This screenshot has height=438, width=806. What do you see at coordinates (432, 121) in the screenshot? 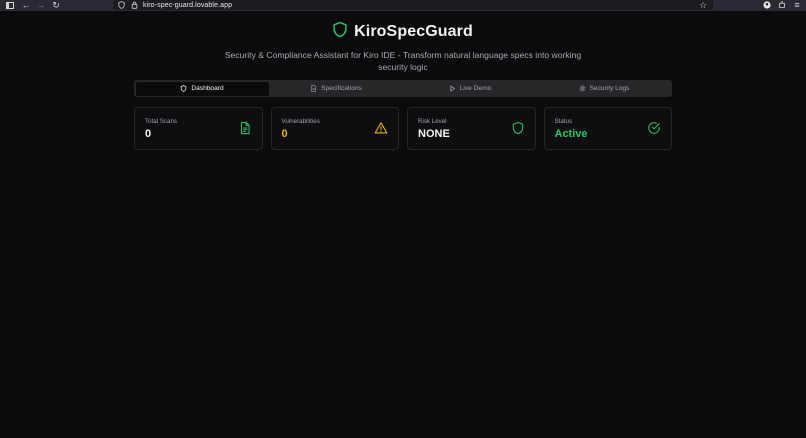
I see `stat-label: Risk Level` at bounding box center [432, 121].